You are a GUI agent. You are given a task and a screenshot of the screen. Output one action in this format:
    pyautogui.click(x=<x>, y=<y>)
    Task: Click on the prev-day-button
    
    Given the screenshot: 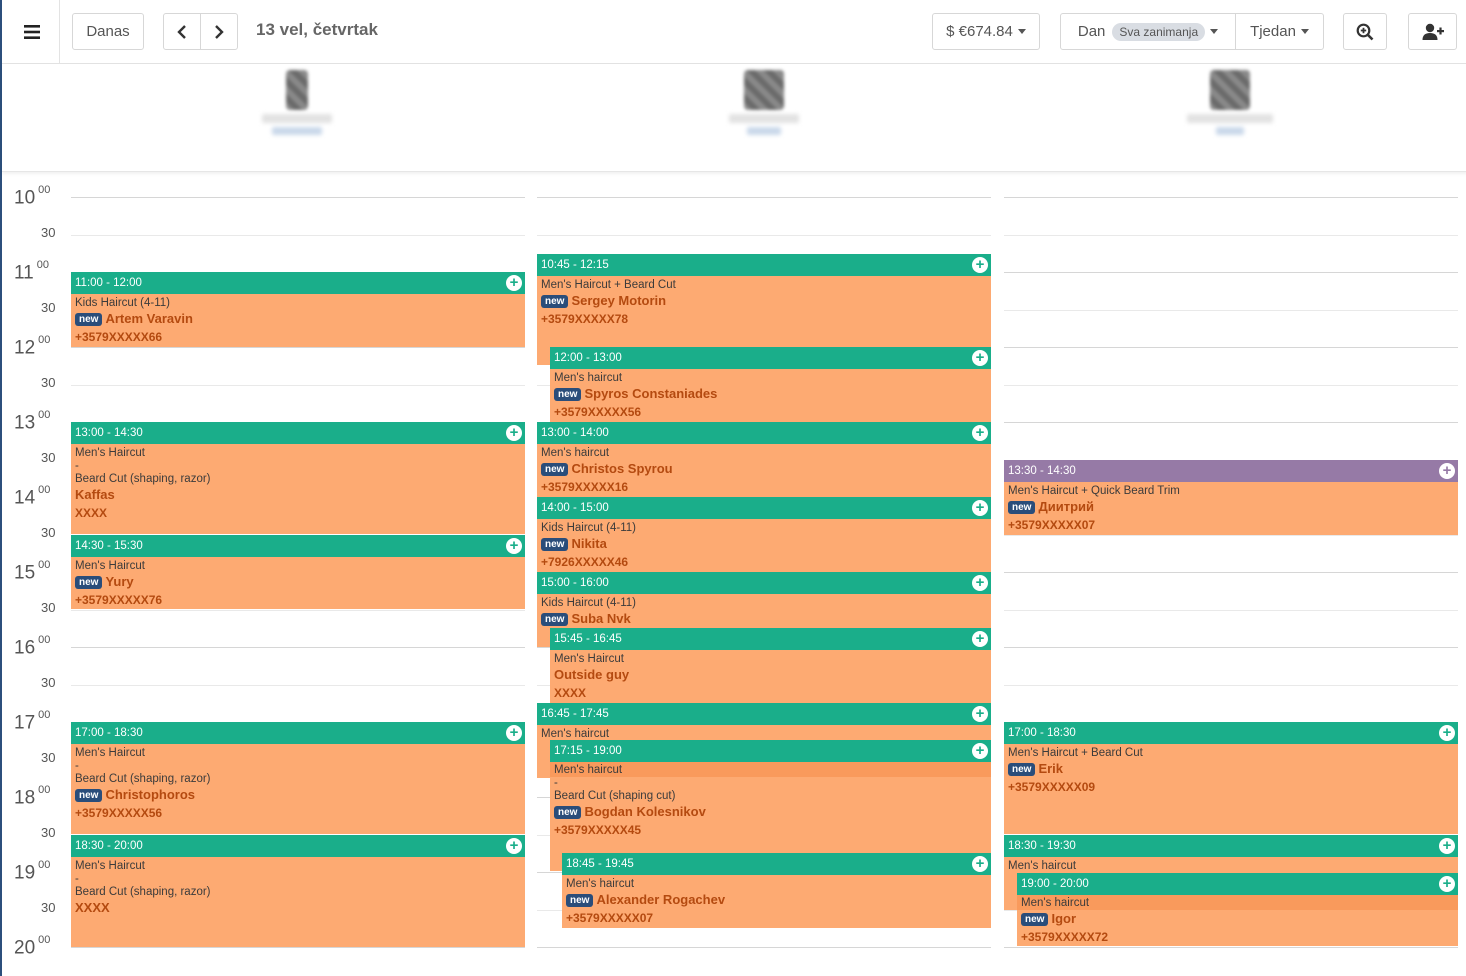 What is the action you would take?
    pyautogui.click(x=182, y=31)
    